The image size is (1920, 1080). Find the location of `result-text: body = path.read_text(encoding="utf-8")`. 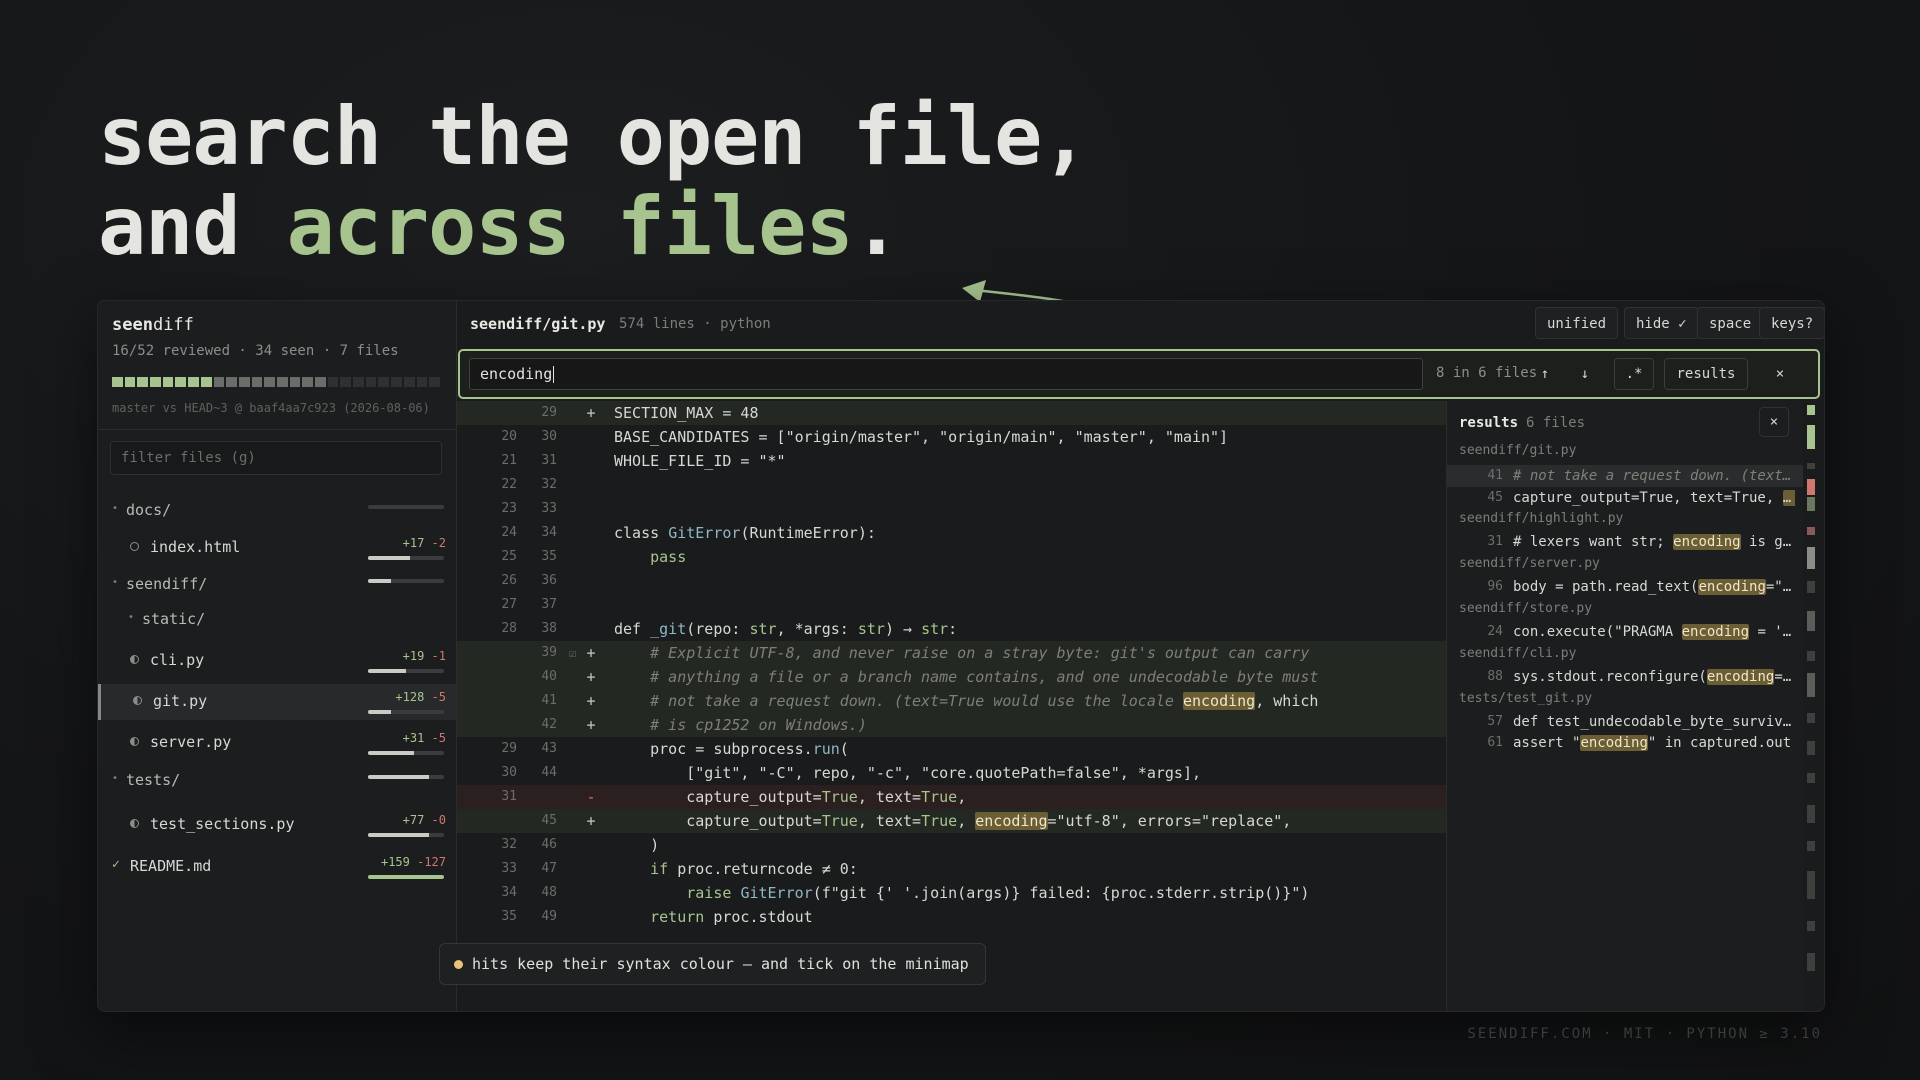

result-text: body = path.read_text(encoding="utf-8") is located at coordinates (1654, 587).